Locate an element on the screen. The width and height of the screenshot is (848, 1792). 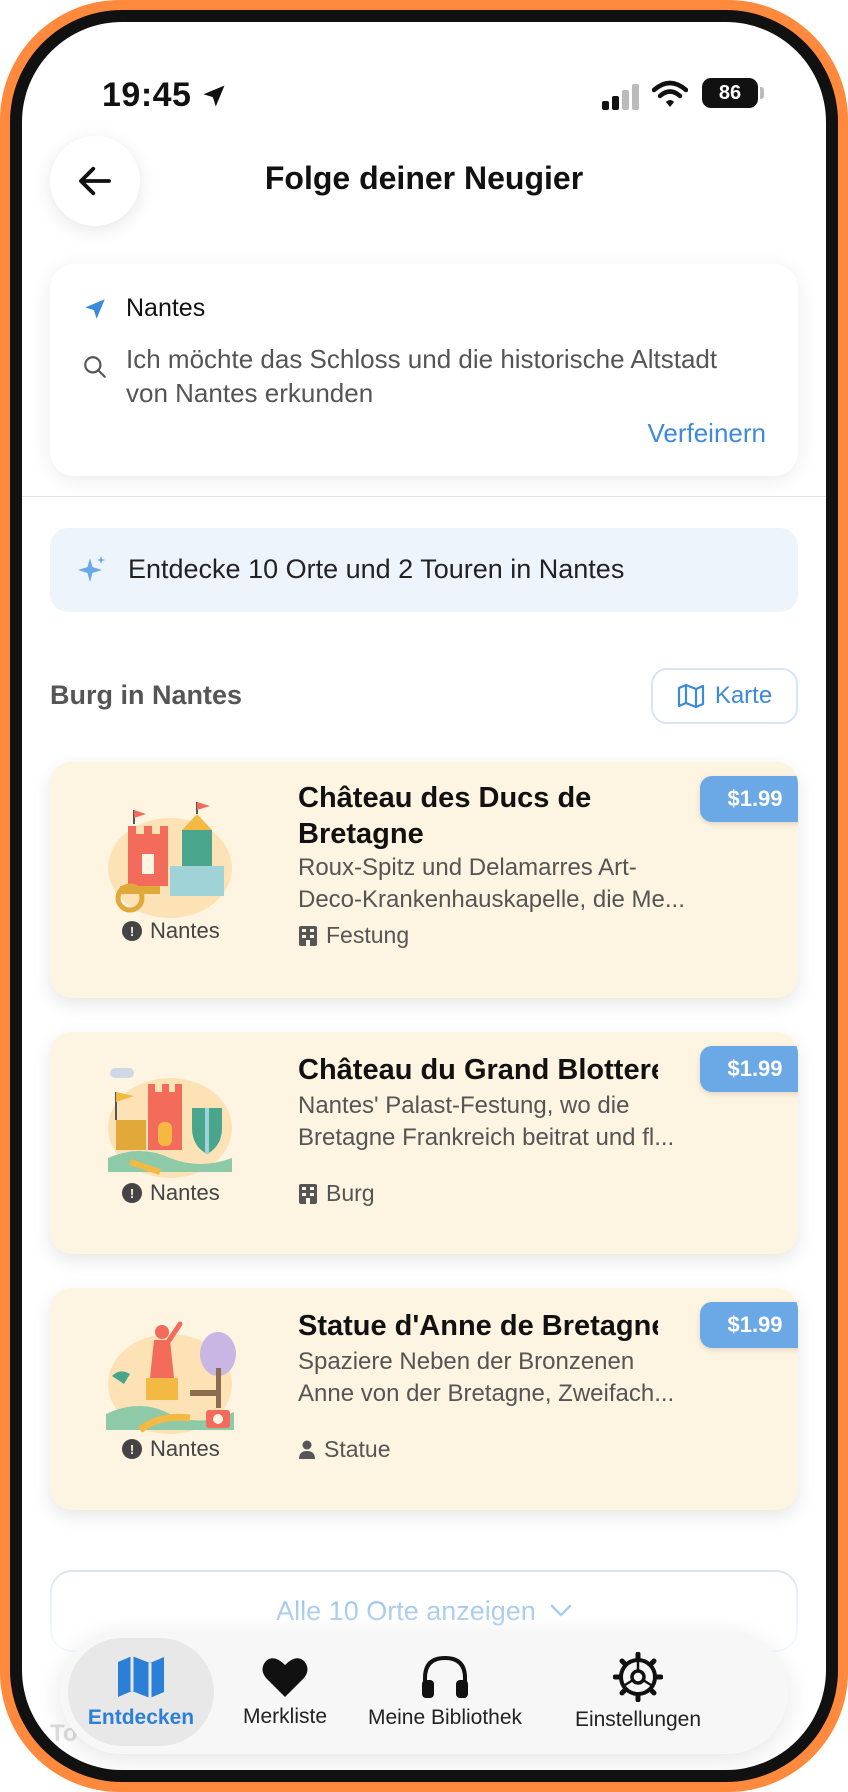
place-category: Festung is located at coordinates (353, 935).